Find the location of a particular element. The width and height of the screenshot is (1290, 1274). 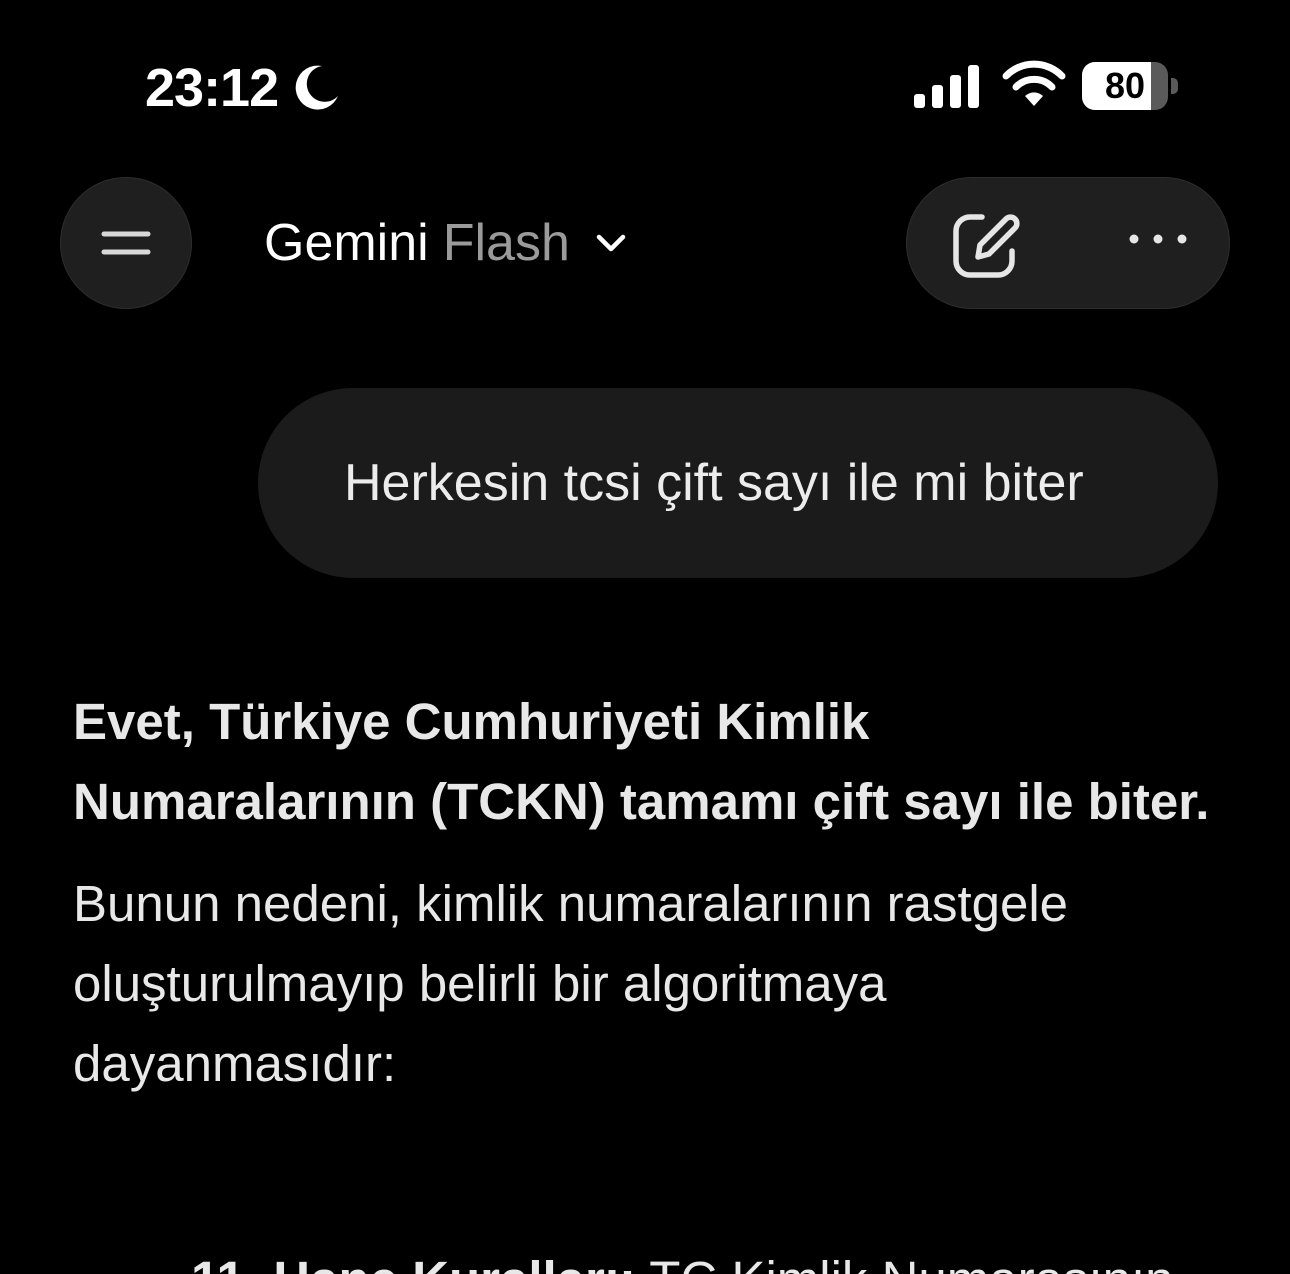

moon-icon is located at coordinates (316, 87).